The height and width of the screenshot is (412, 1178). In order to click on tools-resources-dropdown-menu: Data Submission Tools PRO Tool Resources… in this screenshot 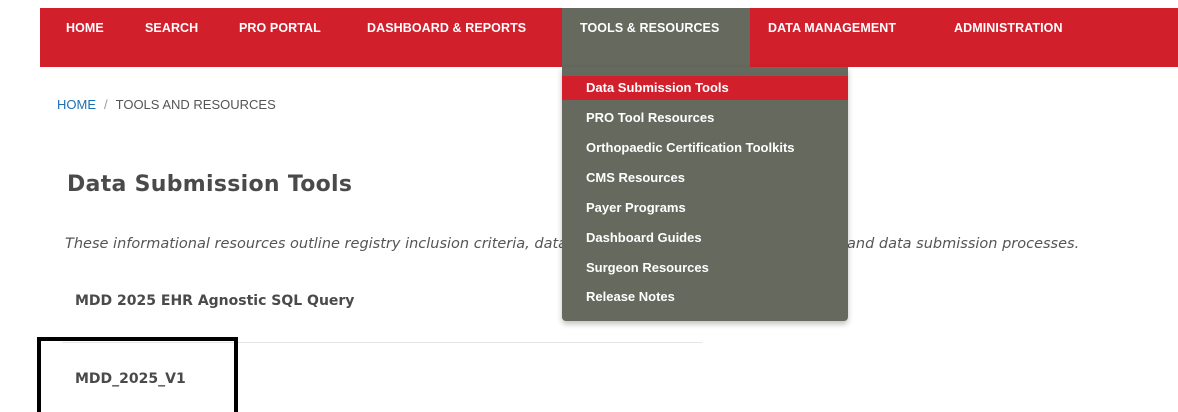, I will do `click(705, 194)`.